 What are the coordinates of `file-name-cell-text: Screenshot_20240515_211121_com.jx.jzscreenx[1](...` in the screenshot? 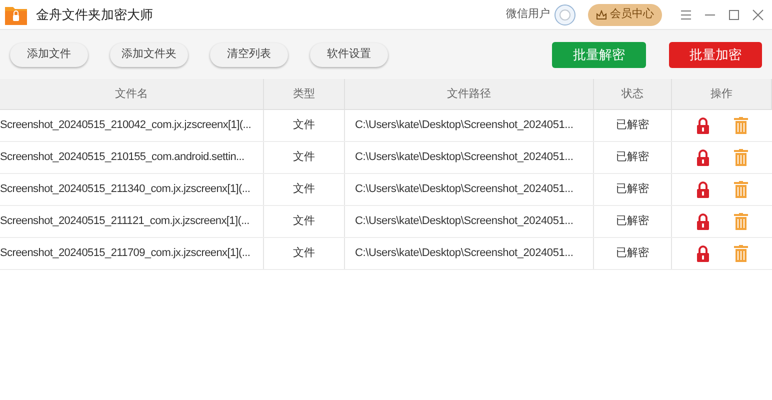 It's located at (125, 222).